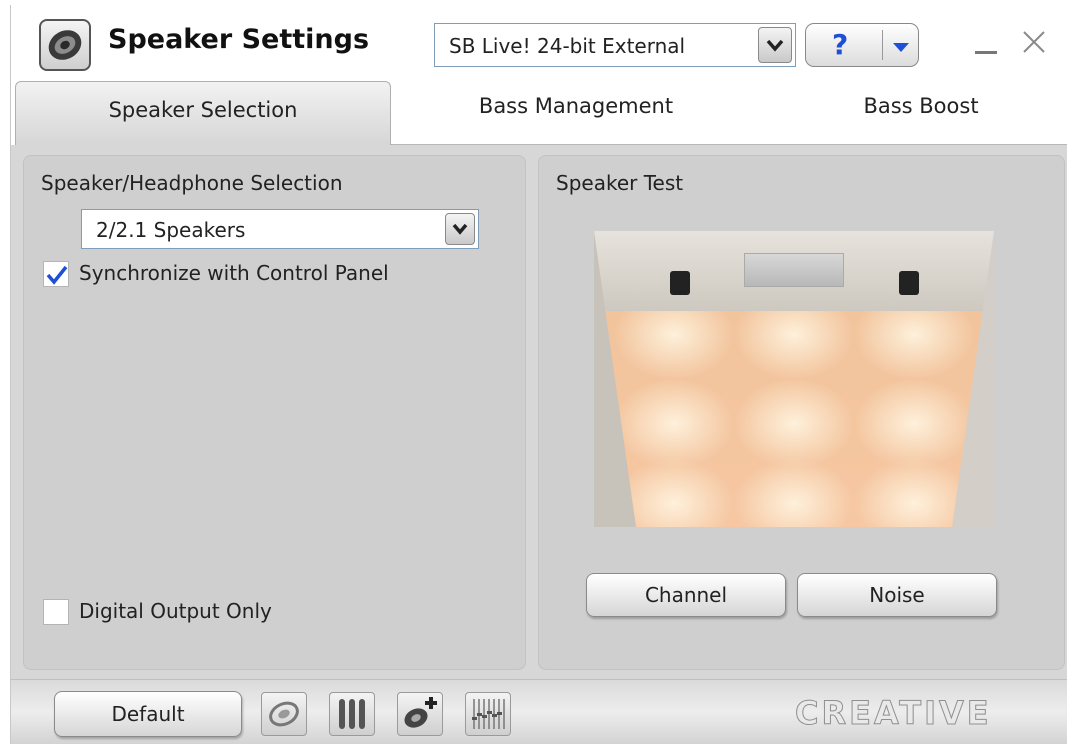 The height and width of the screenshot is (744, 1067). What do you see at coordinates (686, 595) in the screenshot?
I see `channel-button: Channel` at bounding box center [686, 595].